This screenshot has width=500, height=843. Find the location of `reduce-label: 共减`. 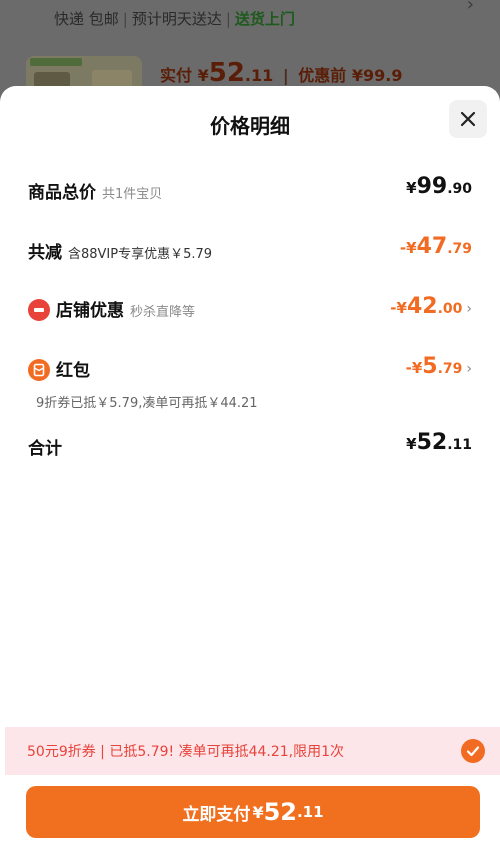

reduce-label: 共减 is located at coordinates (45, 253).